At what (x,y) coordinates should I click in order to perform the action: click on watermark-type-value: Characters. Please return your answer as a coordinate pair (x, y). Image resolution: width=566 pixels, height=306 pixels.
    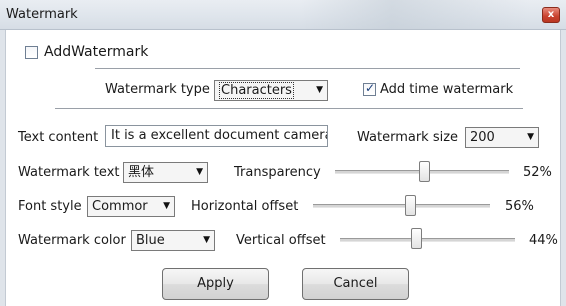
    Looking at the image, I should click on (256, 90).